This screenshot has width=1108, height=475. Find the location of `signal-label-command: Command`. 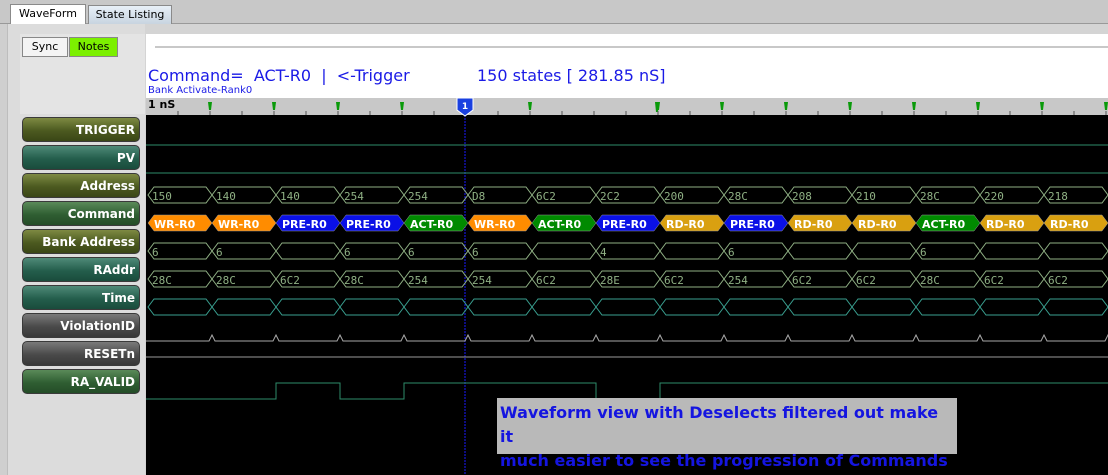

signal-label-command: Command is located at coordinates (81, 213).